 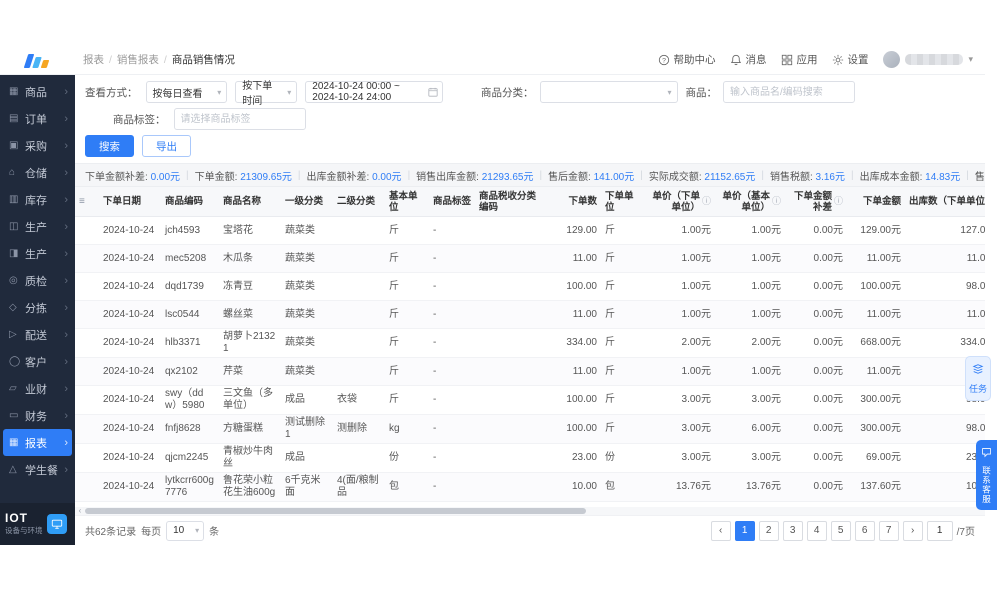 I want to click on sidebar-item-warehouse: ⌂ 仓储 ›, so click(x=37, y=172).